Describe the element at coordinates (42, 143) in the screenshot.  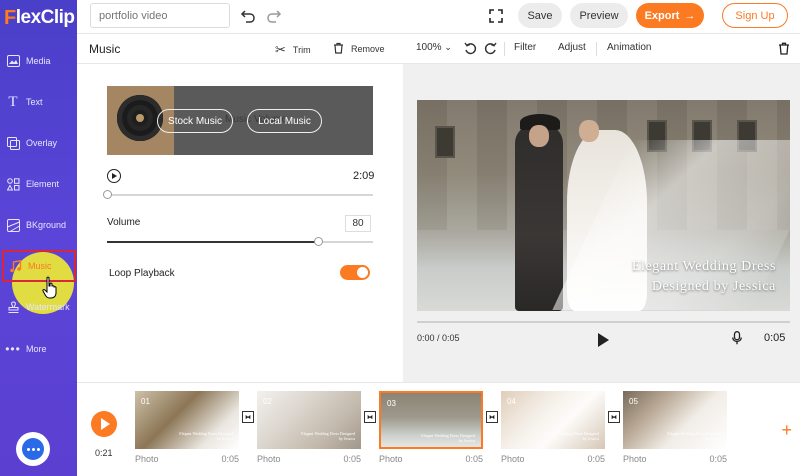
I see `sidebar-item-label: Overlay` at that location.